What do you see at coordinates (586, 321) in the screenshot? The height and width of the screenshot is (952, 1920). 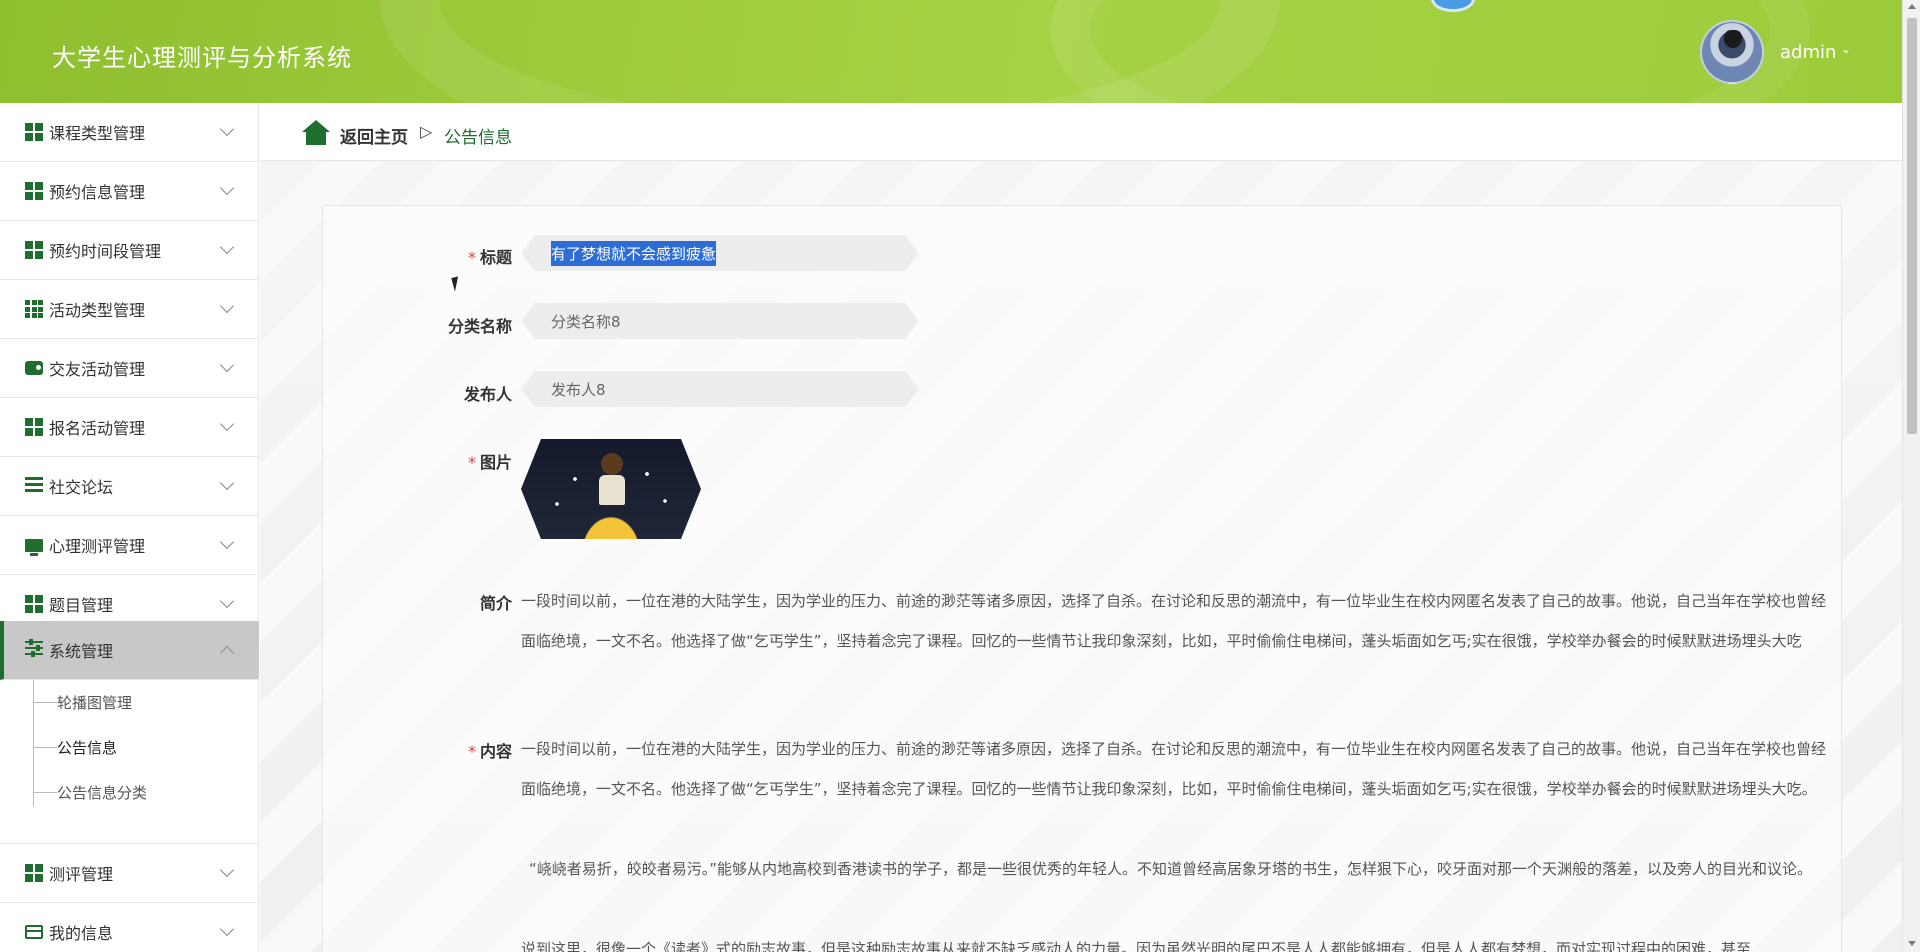 I see `category-value: 分类名称8` at bounding box center [586, 321].